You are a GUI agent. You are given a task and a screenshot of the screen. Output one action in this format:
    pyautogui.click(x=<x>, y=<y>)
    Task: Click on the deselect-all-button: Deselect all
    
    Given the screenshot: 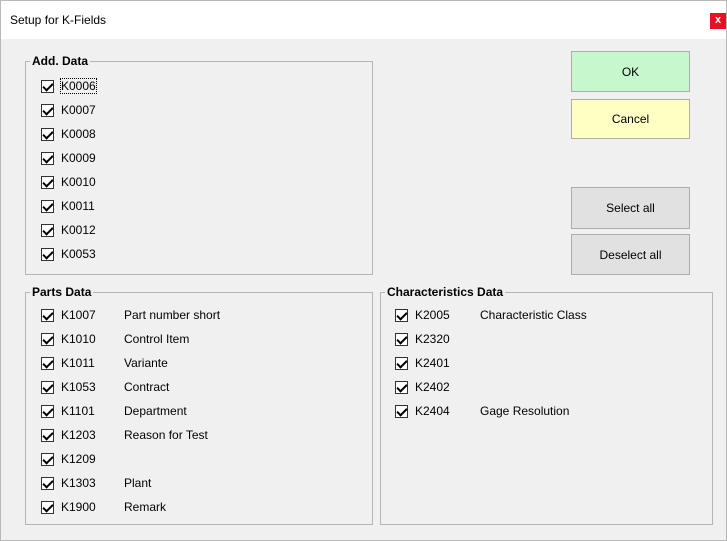 What is the action you would take?
    pyautogui.click(x=630, y=254)
    